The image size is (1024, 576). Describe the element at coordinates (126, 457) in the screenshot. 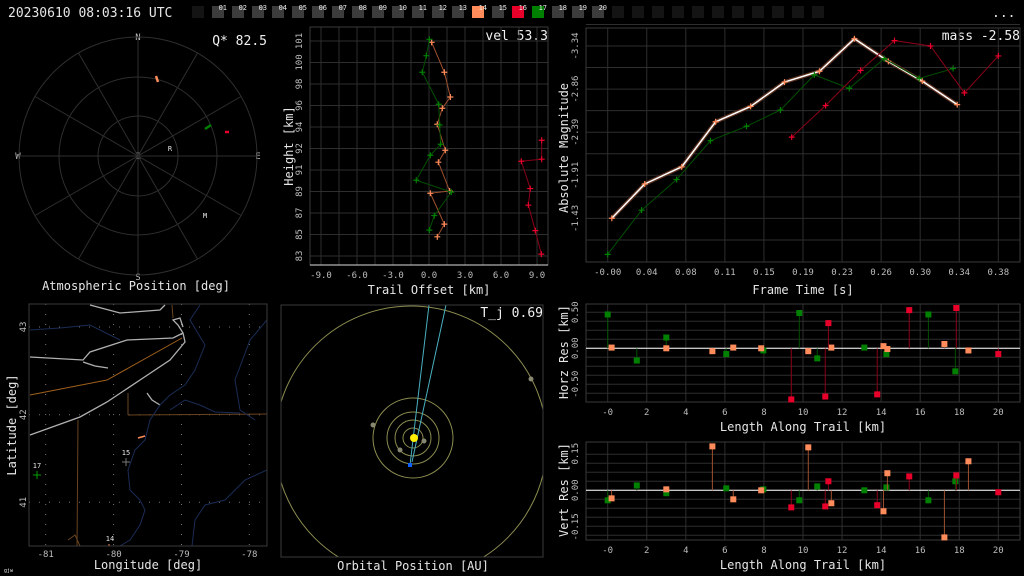

I see `station-15: 15` at that location.